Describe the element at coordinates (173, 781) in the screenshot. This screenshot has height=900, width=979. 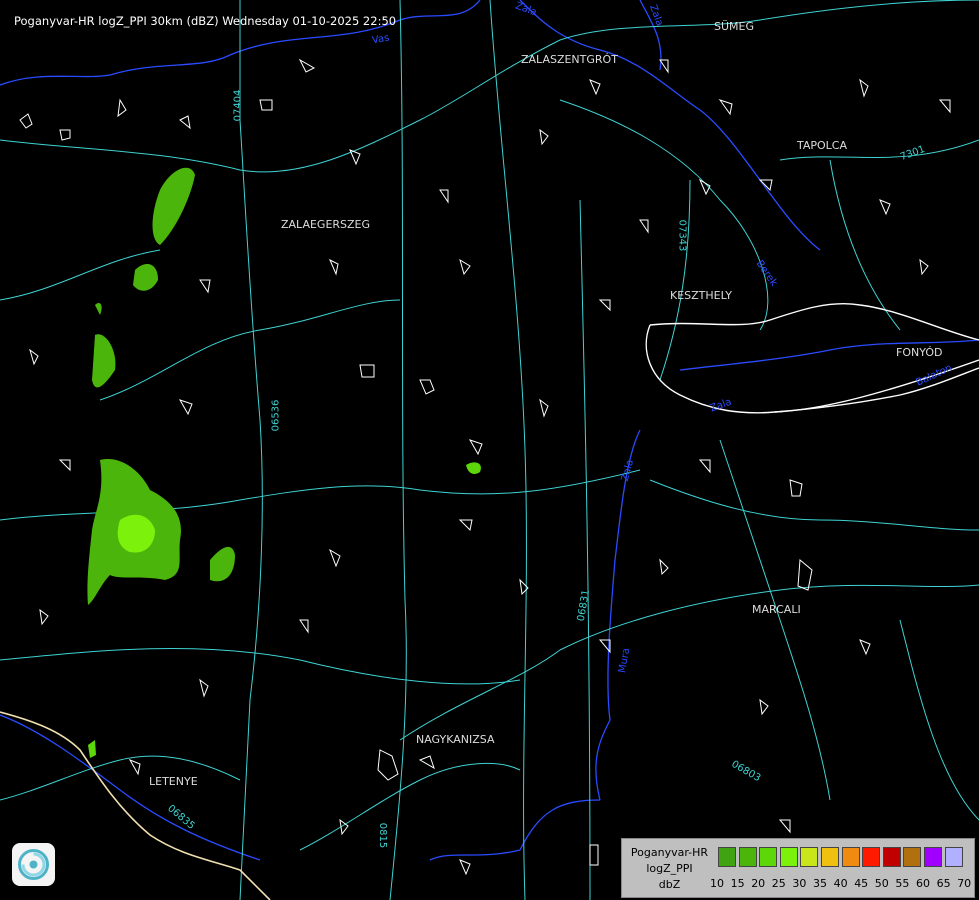
I see `city-label: LETENYE` at that location.